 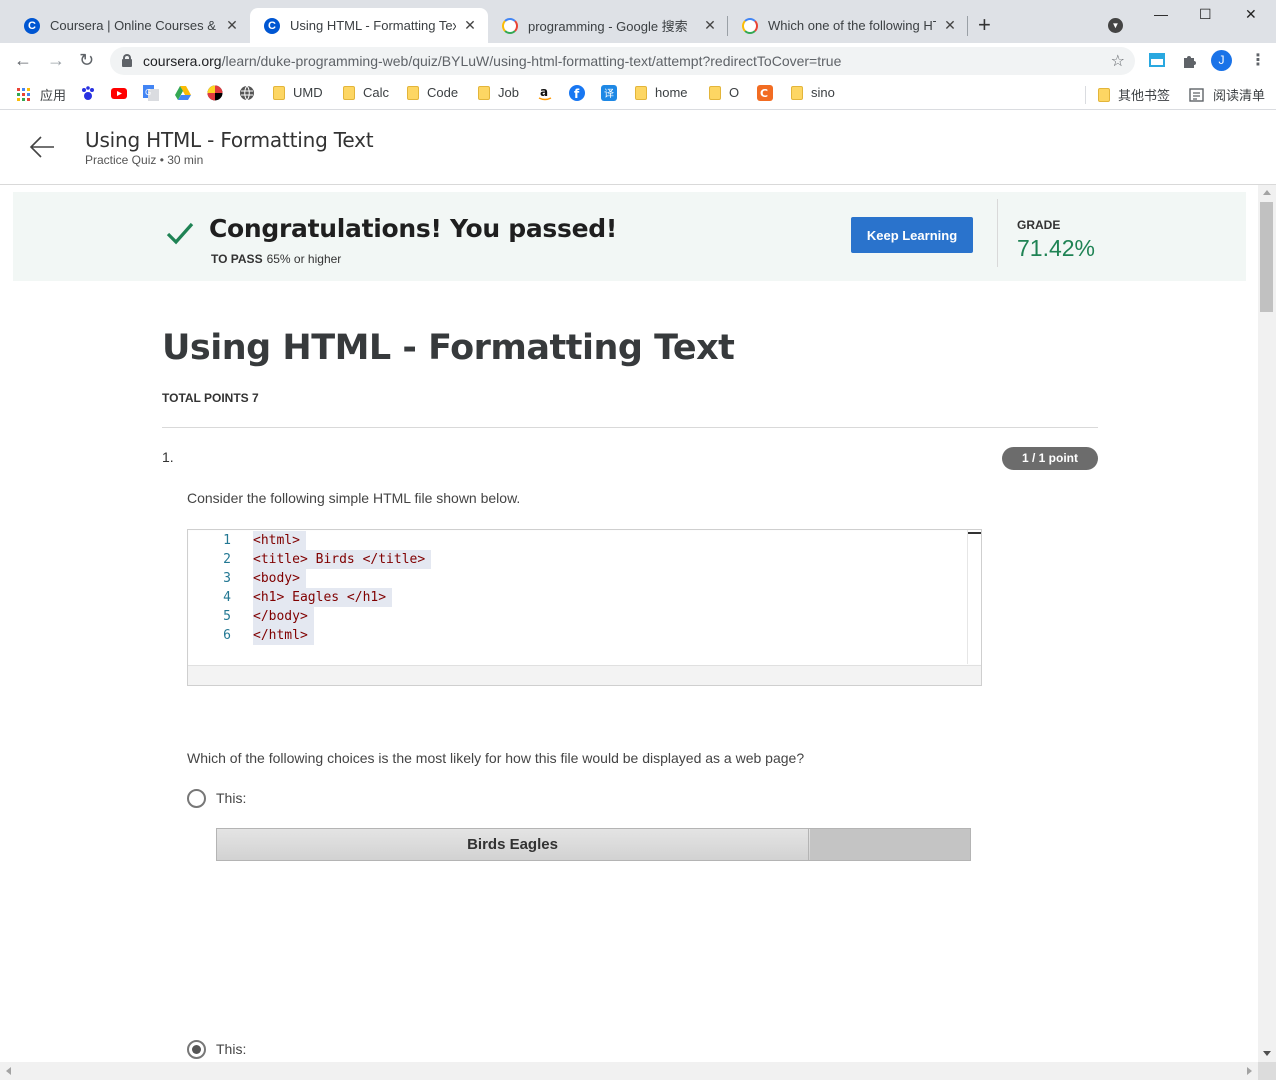 What do you see at coordinates (609, 93) in the screenshot?
I see `translate-app-icon: 译` at bounding box center [609, 93].